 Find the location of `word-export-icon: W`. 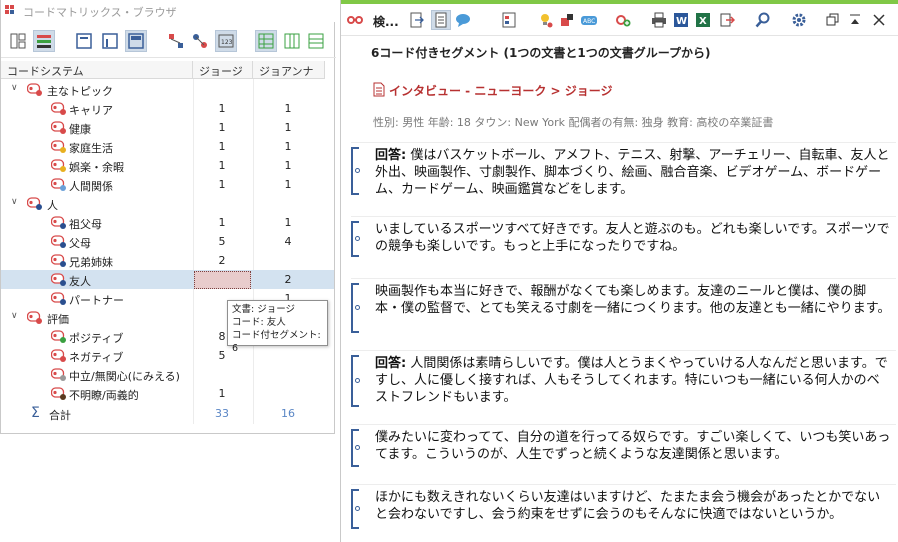

word-export-icon: W is located at coordinates (681, 20).